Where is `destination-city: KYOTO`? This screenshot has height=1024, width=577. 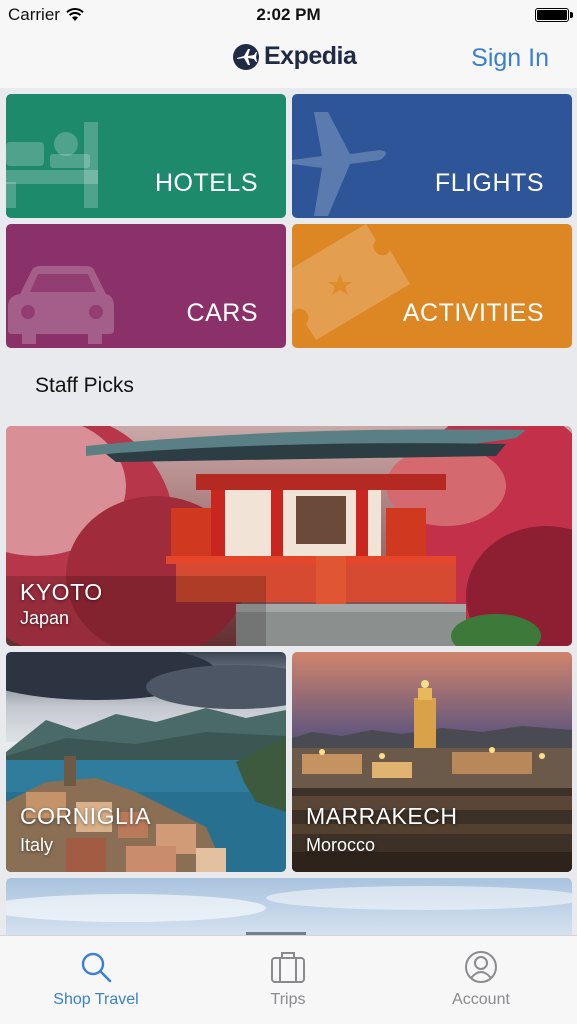
destination-city: KYOTO is located at coordinates (61, 592).